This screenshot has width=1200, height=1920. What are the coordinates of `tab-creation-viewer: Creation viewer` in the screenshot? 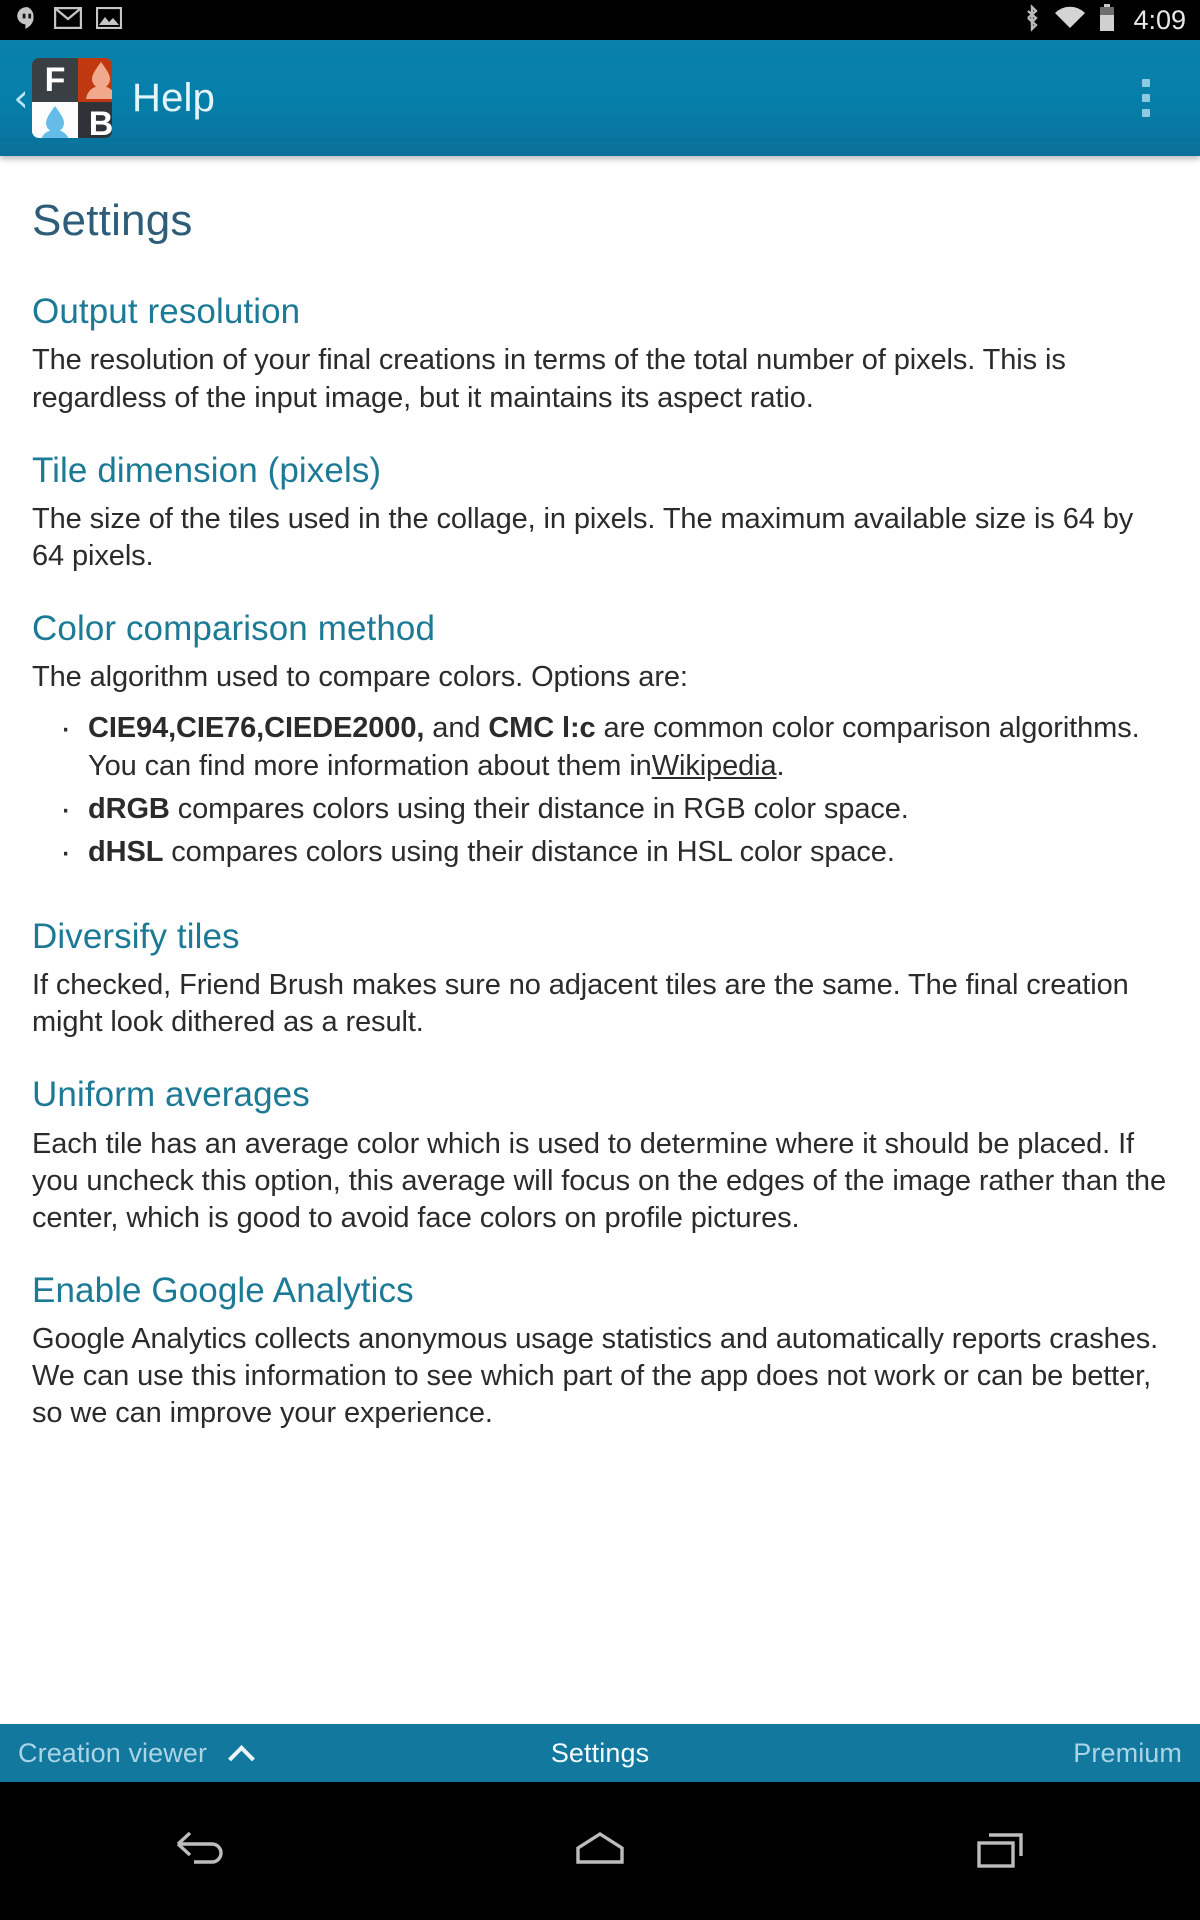 It's located at (136, 1753).